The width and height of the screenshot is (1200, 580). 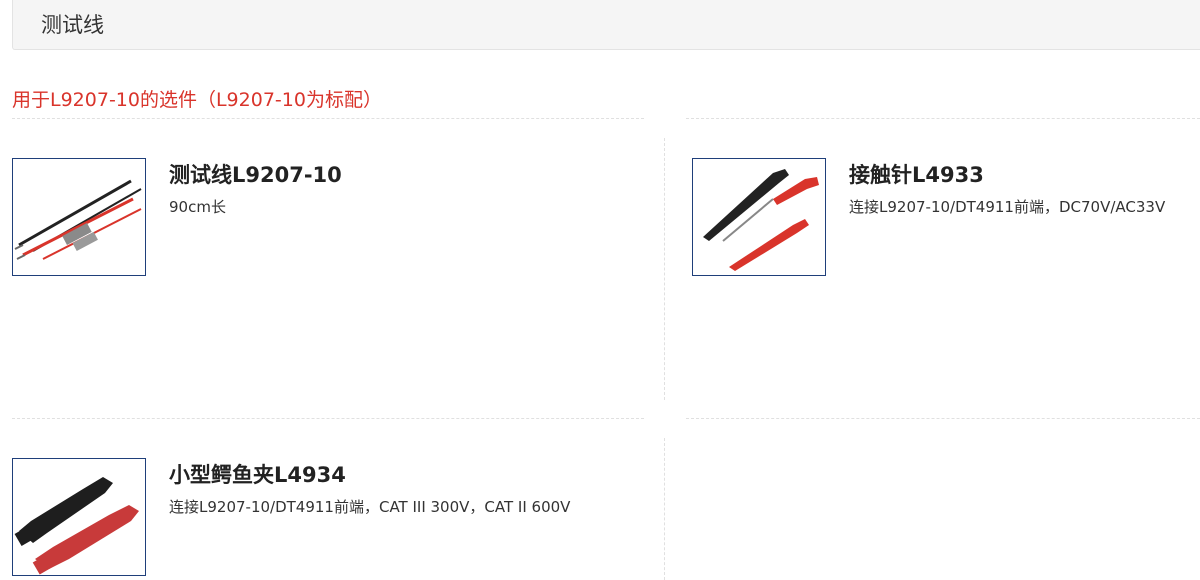 I want to click on product-description: 连接L9207-10/DT4911前端，DC70V/AC33V, so click(x=1007, y=207).